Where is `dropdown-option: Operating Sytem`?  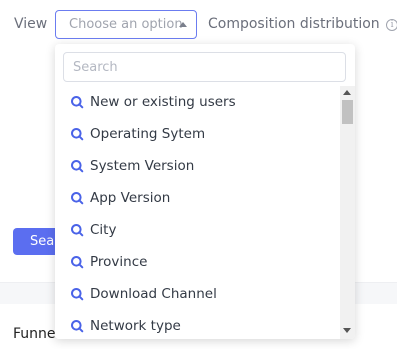
dropdown-option: Operating Sytem is located at coordinates (197, 134).